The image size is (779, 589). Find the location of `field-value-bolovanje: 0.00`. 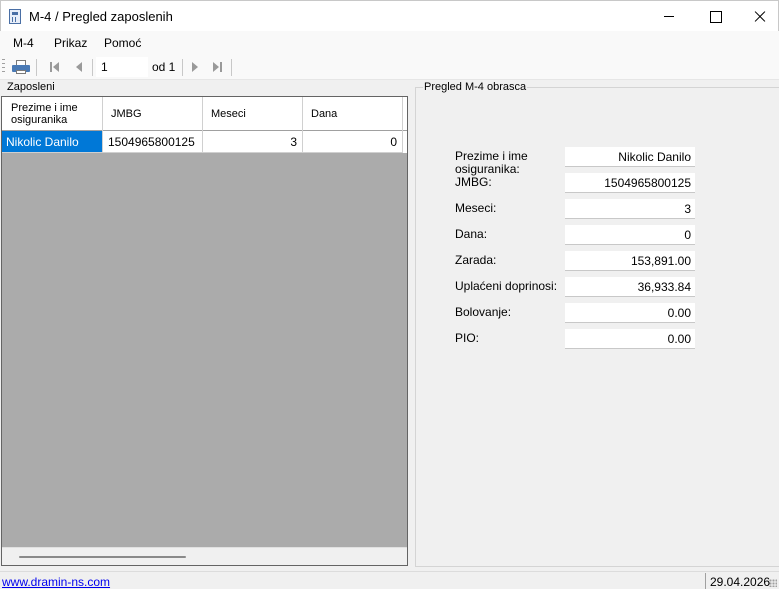

field-value-bolovanje: 0.00 is located at coordinates (630, 313).